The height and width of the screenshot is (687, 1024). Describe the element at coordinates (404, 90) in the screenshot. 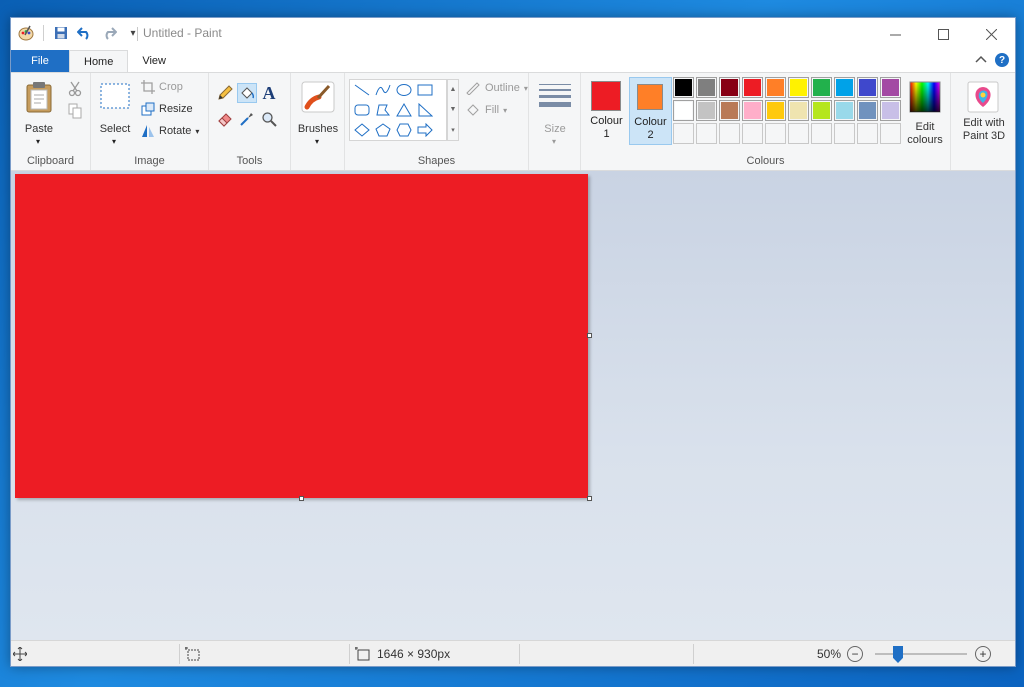

I see `oval-shape-icon` at that location.